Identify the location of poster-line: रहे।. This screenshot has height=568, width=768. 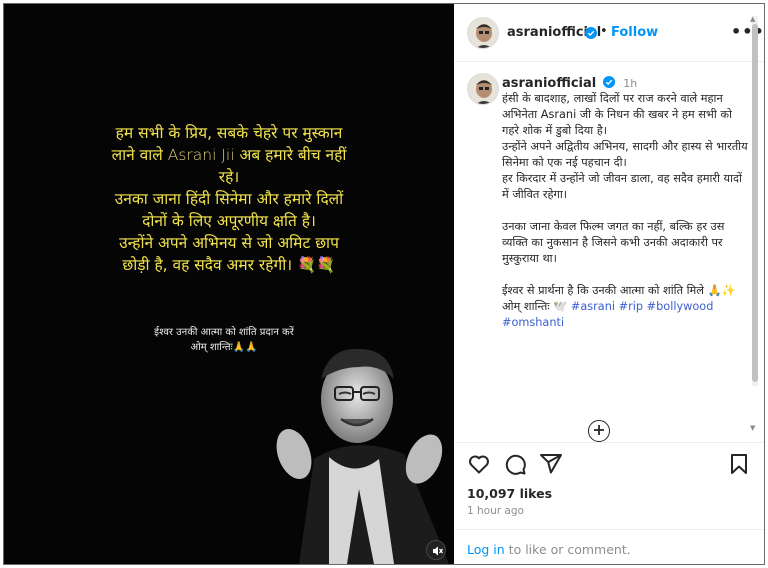
(229, 177).